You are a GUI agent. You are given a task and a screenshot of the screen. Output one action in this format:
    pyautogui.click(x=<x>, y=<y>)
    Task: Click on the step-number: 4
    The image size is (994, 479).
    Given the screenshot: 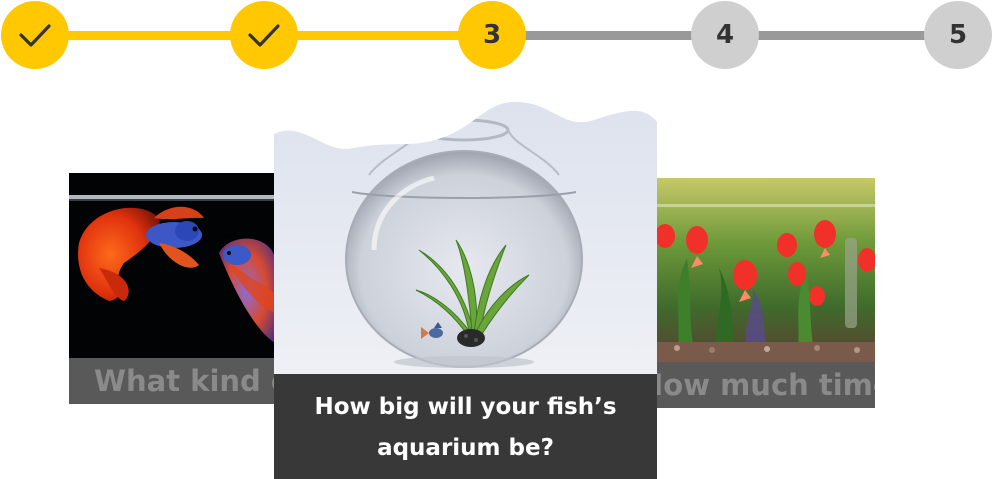 What is the action you would take?
    pyautogui.click(x=725, y=35)
    